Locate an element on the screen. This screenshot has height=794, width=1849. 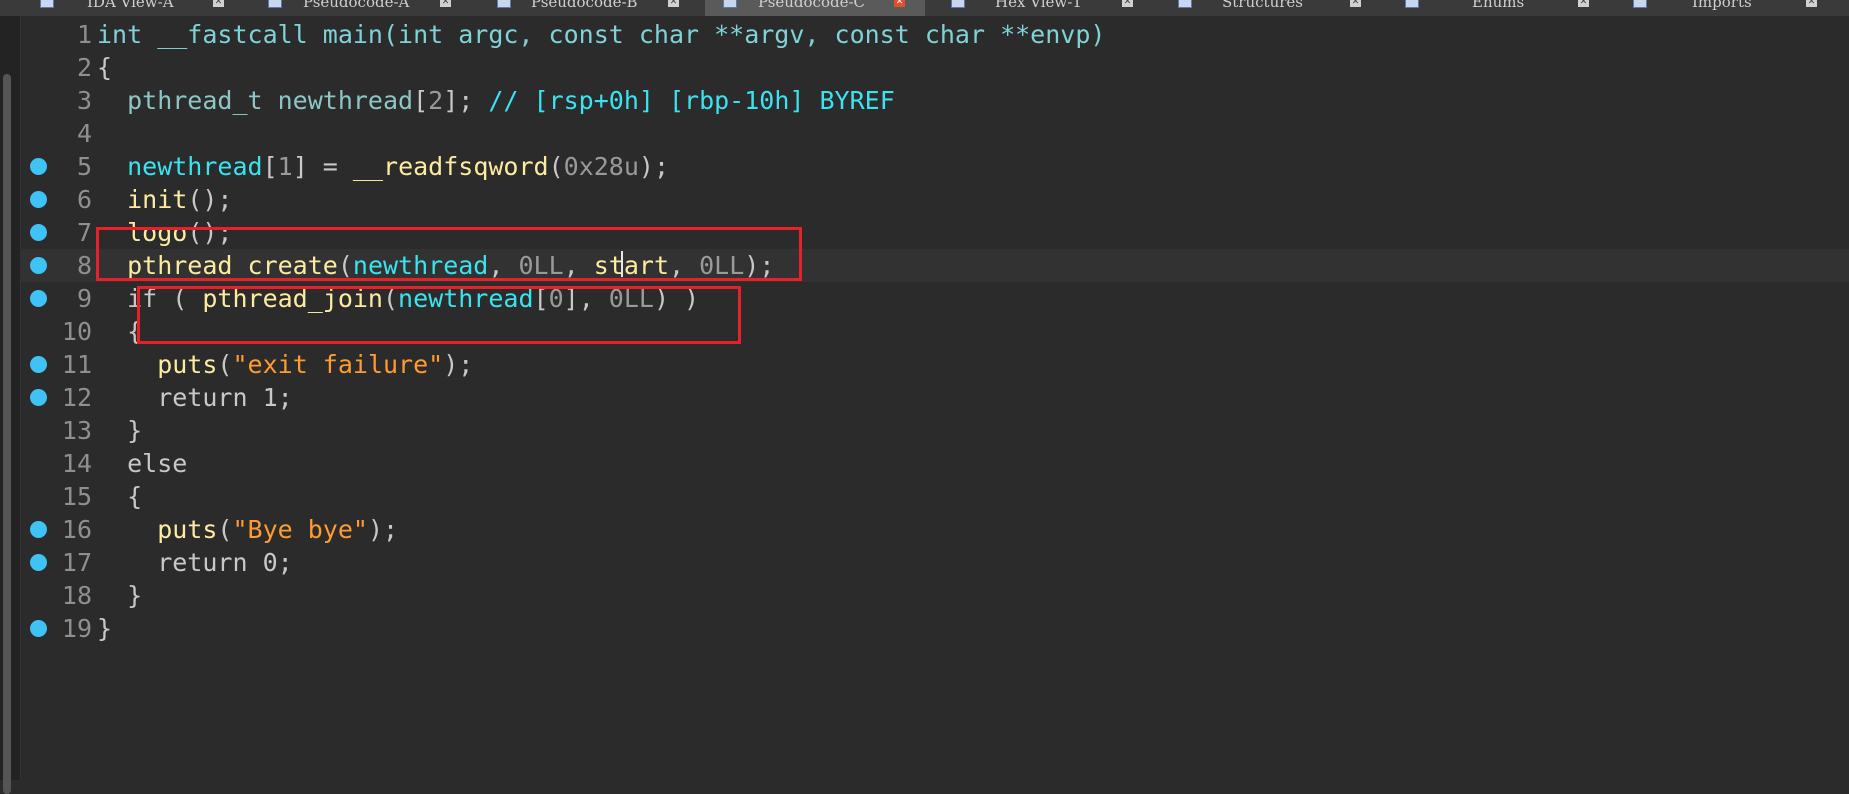
code-line: 16 puts("Bye bye"); is located at coordinates (934, 529).